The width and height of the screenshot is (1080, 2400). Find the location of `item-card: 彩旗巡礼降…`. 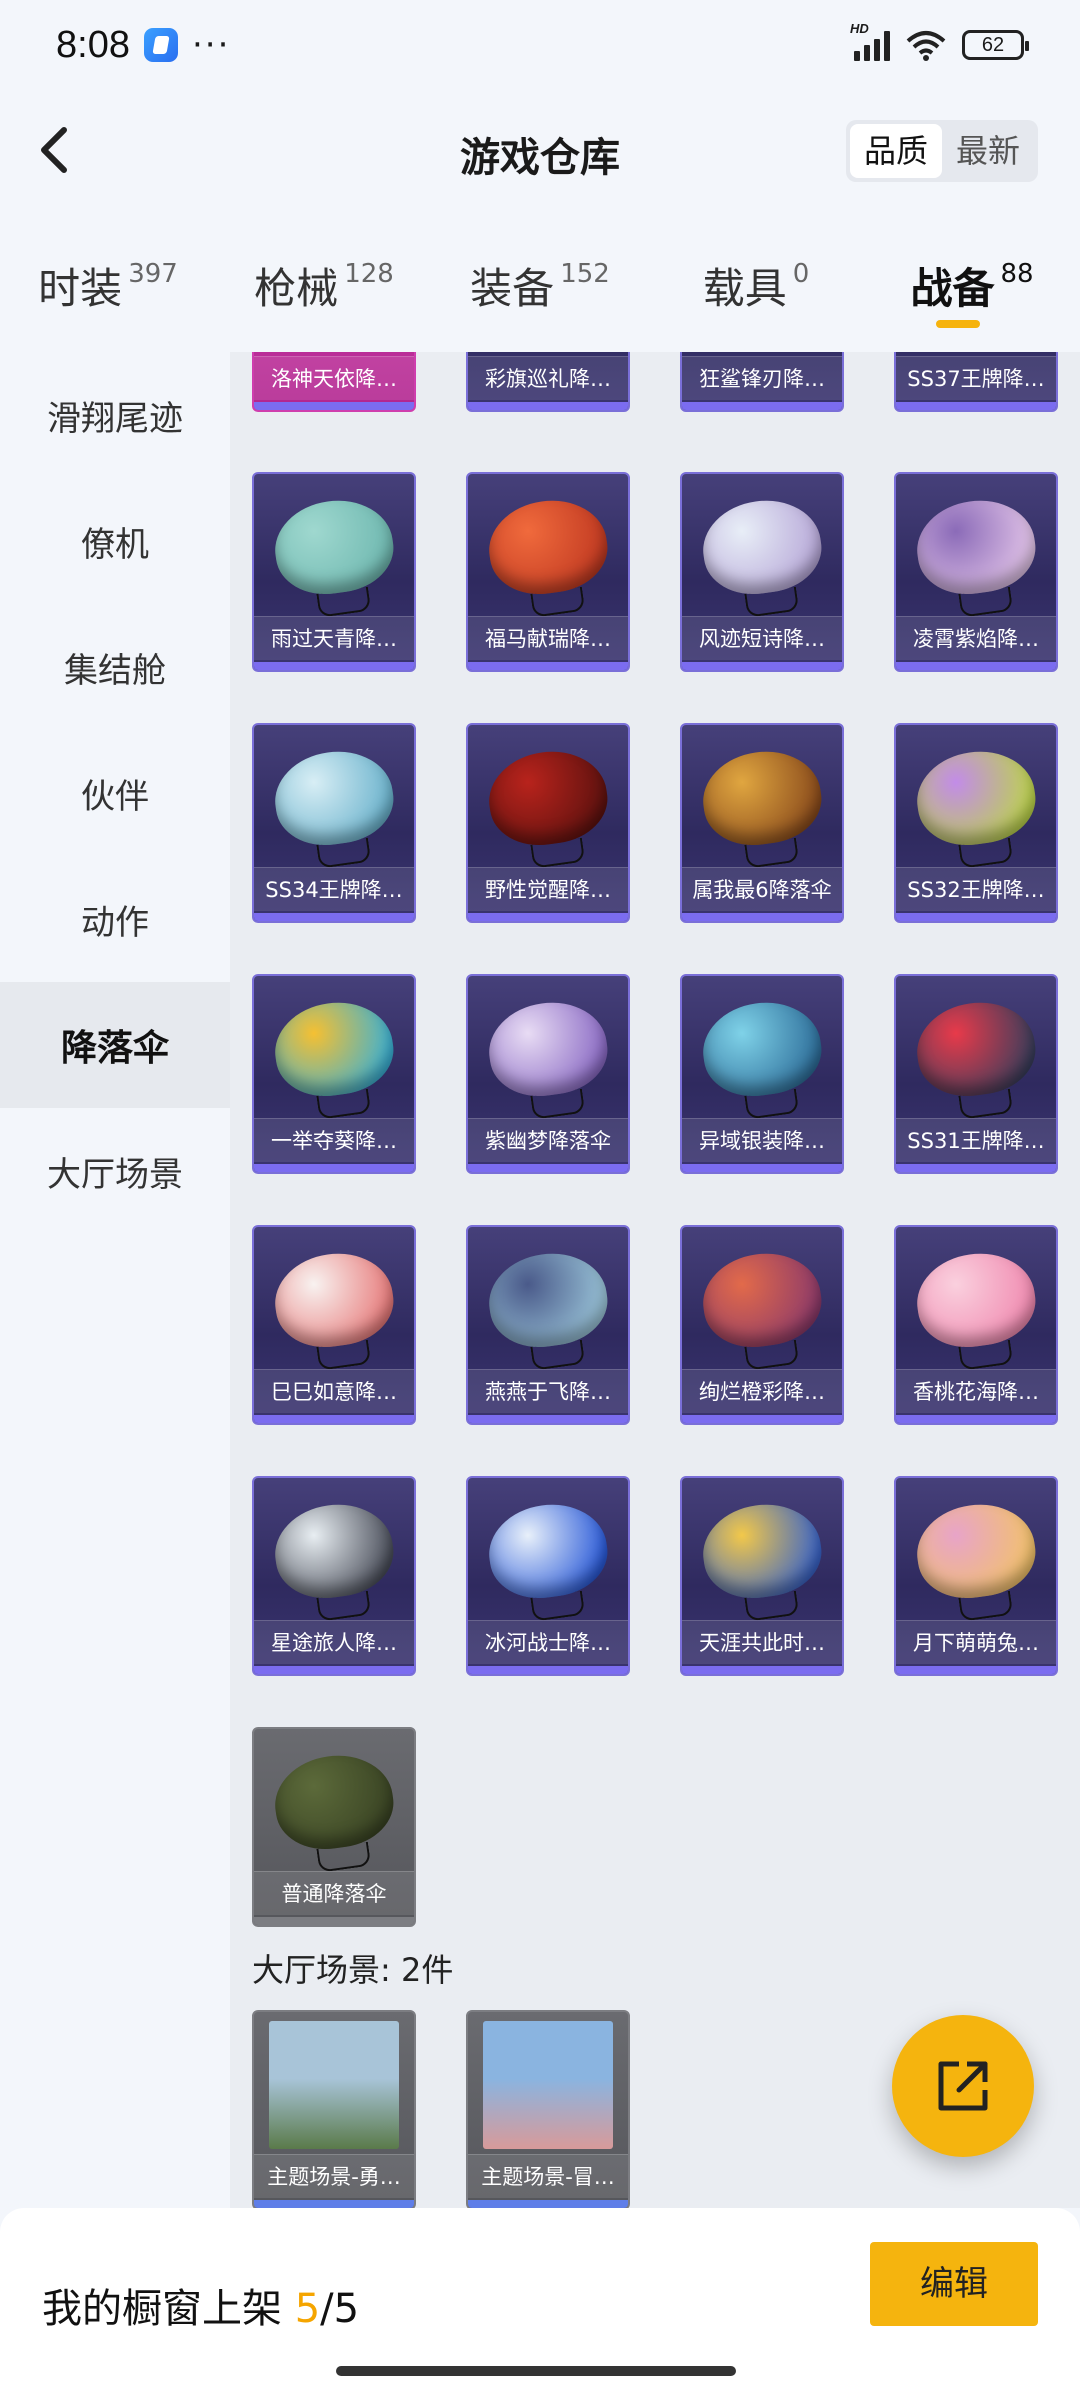

item-card: 彩旗巡礼降… is located at coordinates (548, 382).